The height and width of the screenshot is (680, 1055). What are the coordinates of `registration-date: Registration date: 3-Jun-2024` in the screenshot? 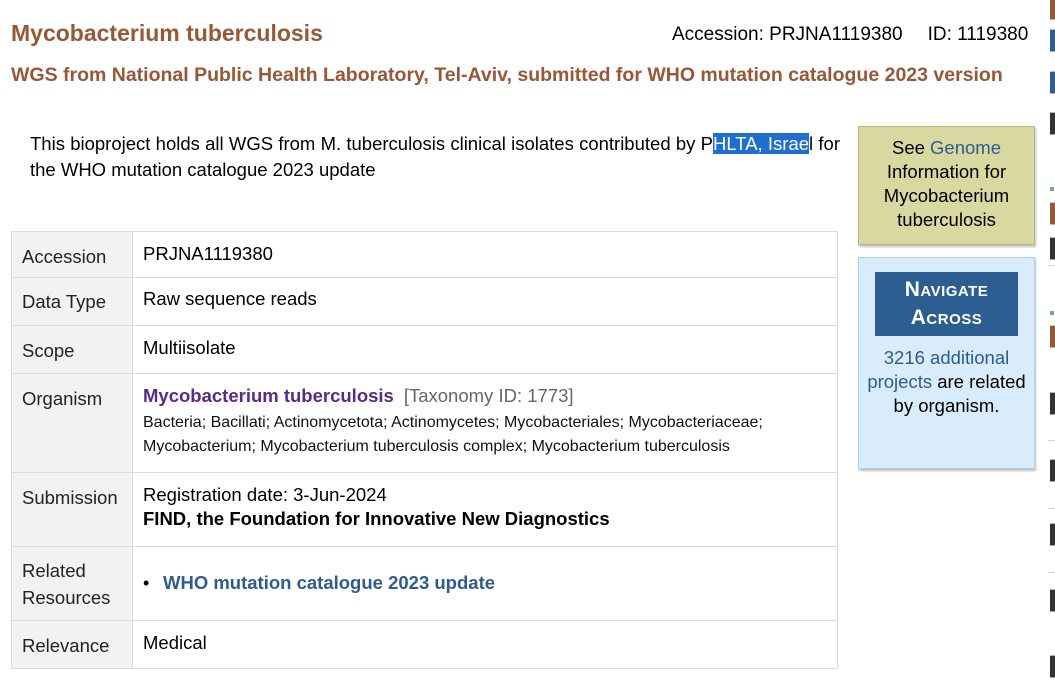 It's located at (265, 494).